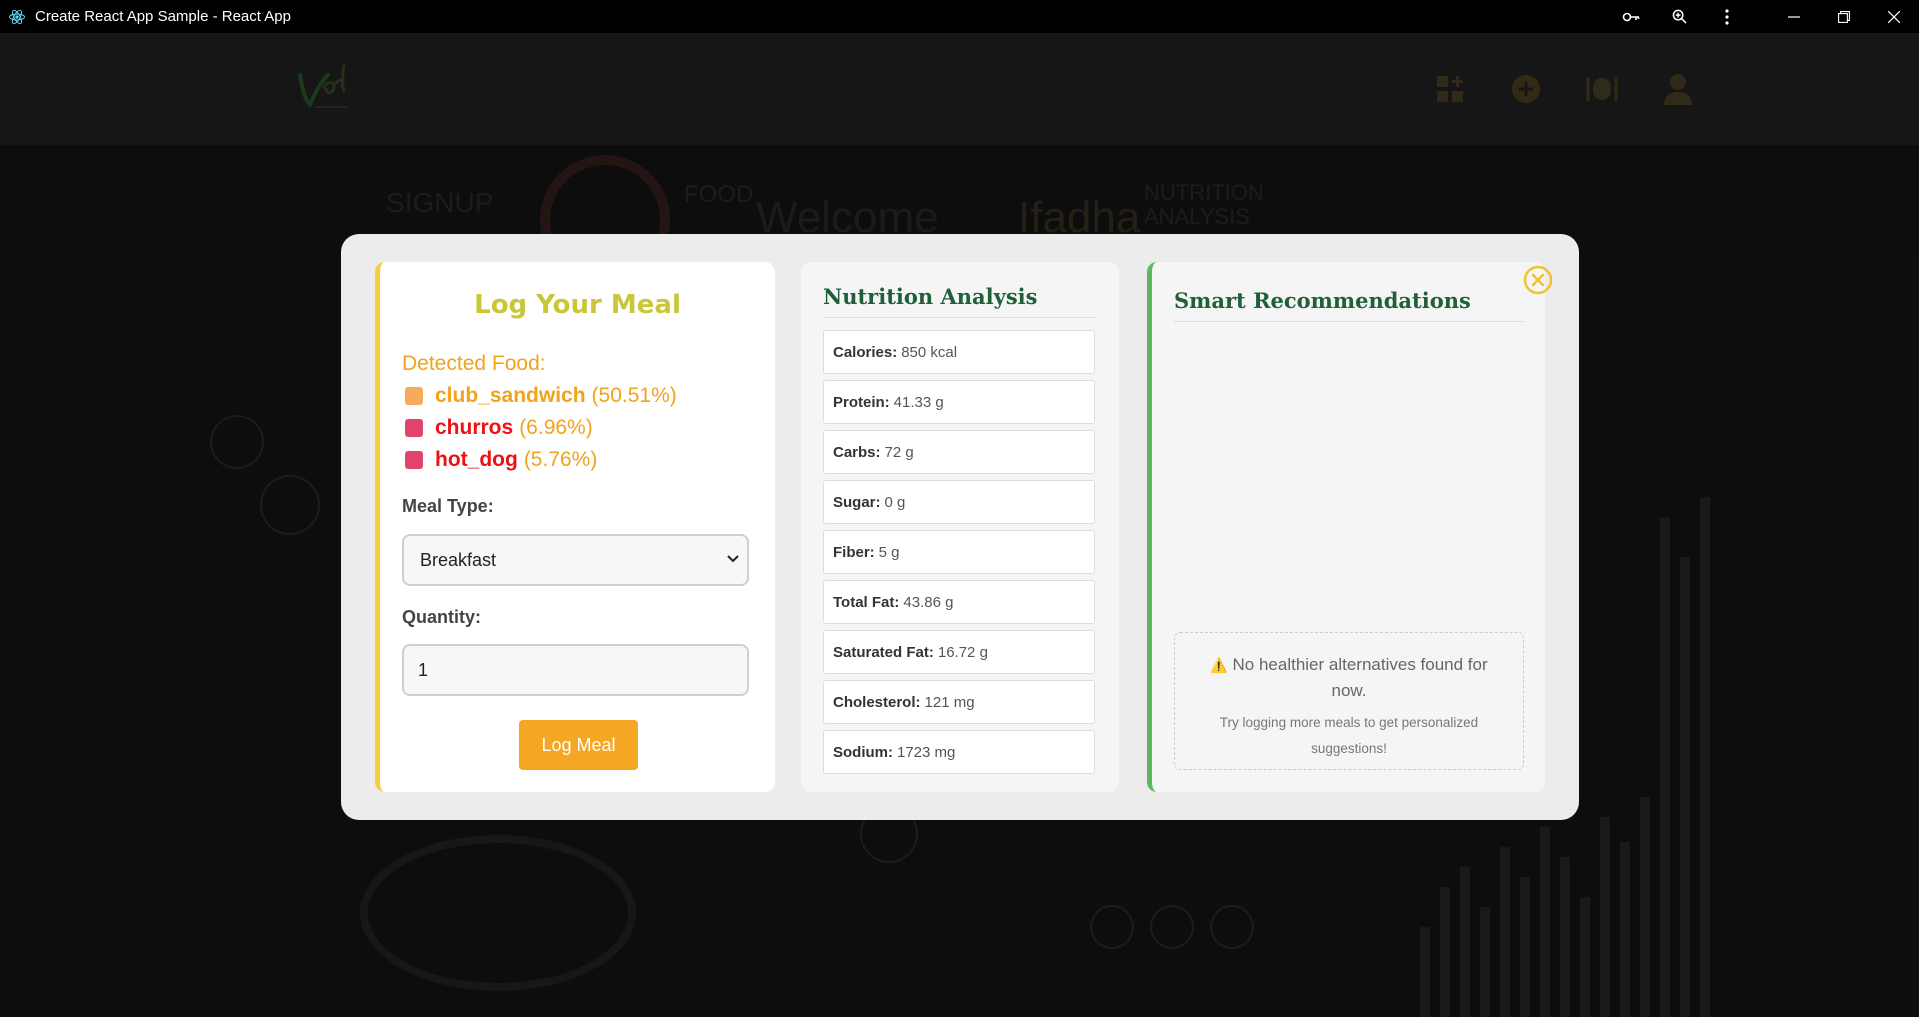 This screenshot has width=1919, height=1017. Describe the element at coordinates (474, 427) in the screenshot. I see `food-name: churros` at that location.